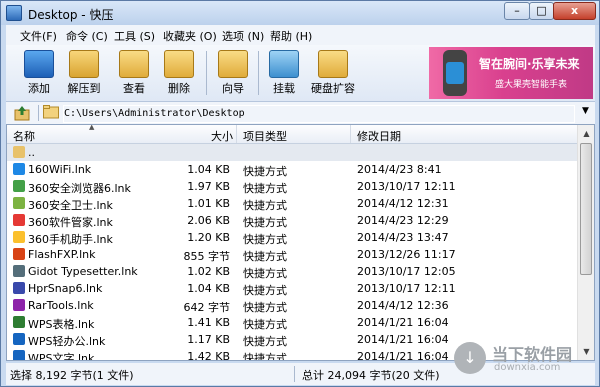 The width and height of the screenshot is (600, 387). I want to click on column-type: 项目类型, so click(265, 136).